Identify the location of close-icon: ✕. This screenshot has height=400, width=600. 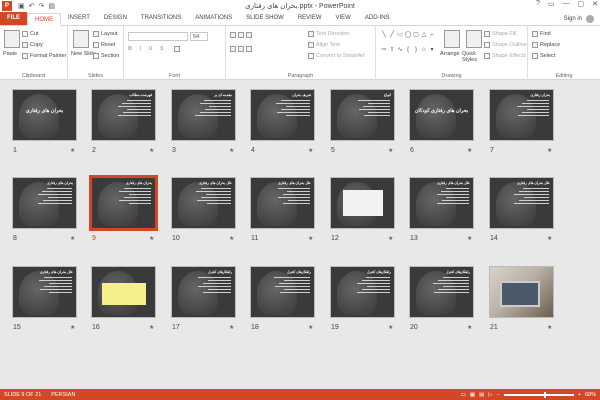
(595, 4).